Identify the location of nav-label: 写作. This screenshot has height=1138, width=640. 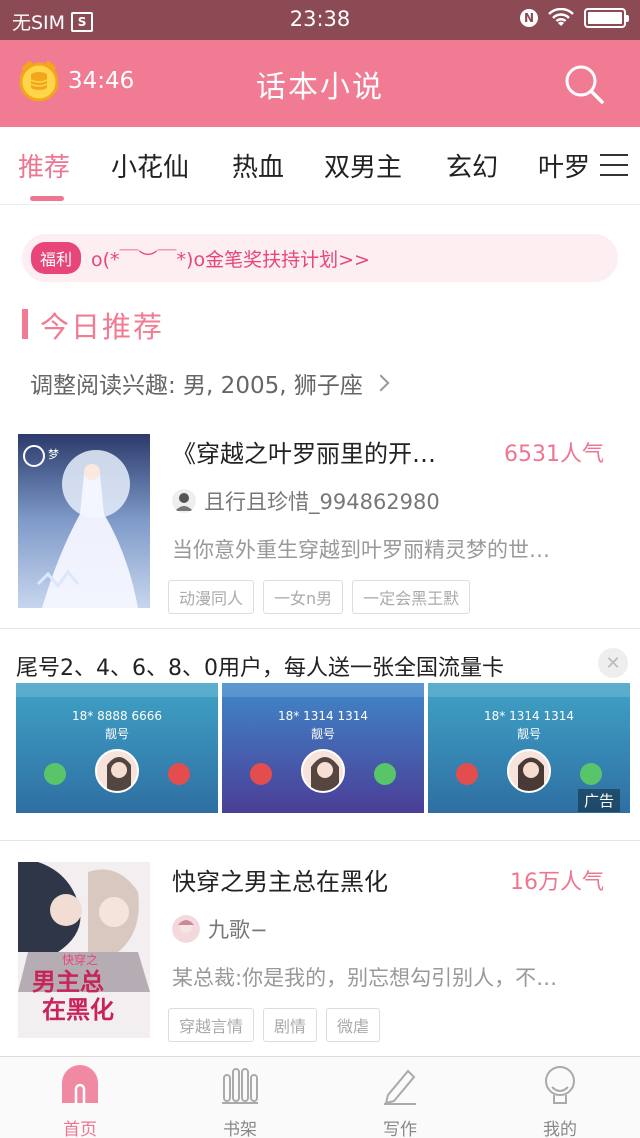
(400, 1129).